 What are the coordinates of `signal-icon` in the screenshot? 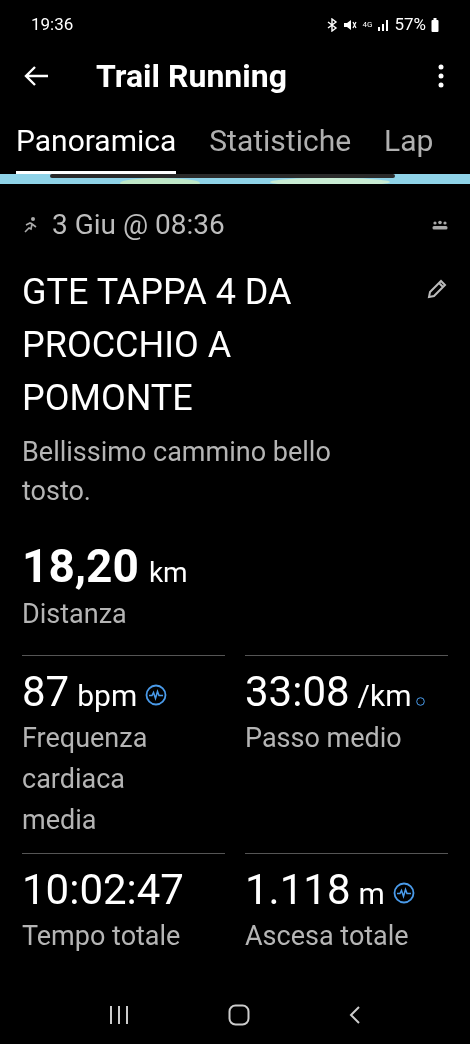 It's located at (383, 25).